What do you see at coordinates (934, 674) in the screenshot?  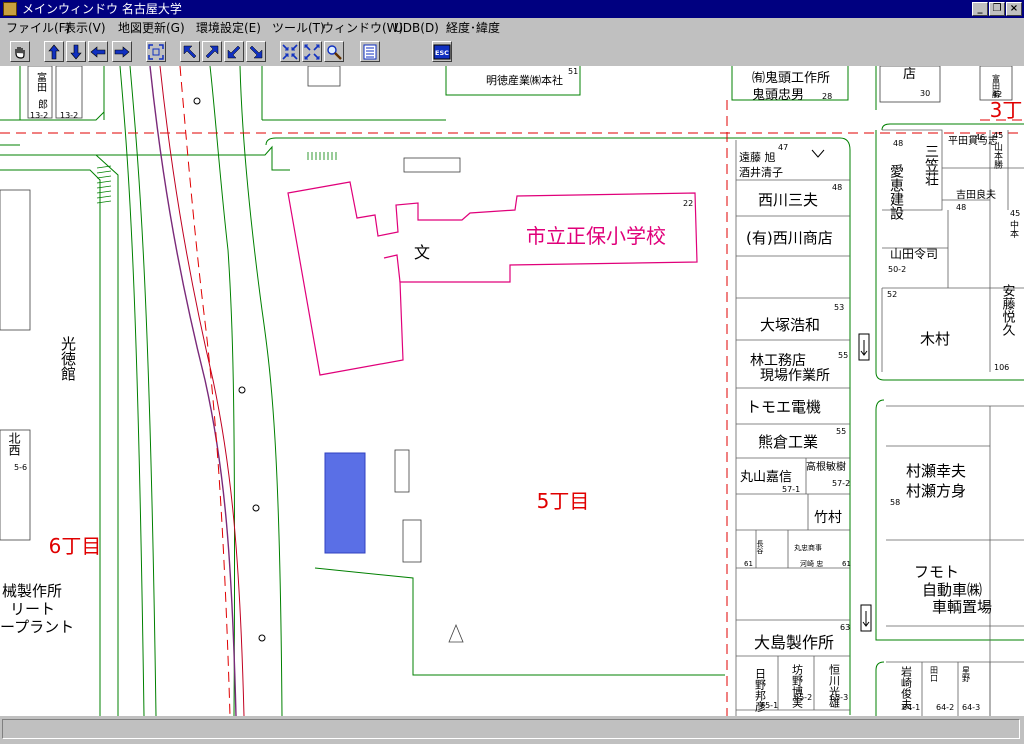 I see `svg-text: 田口` at bounding box center [934, 674].